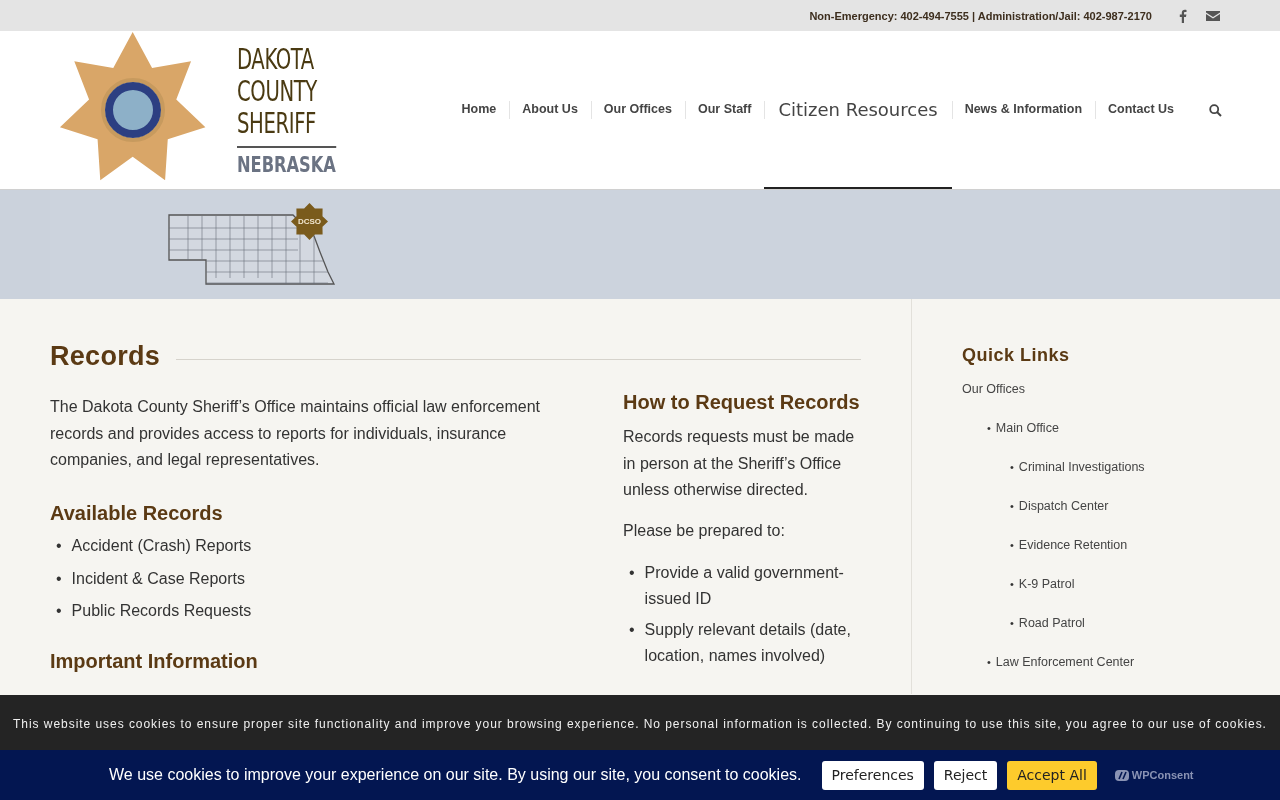 The image size is (1280, 800). What do you see at coordinates (980, 15) in the screenshot?
I see `contact-phones: Non-Emergency: 402-494-7555 | Administration/Jail: 402-987-2170` at bounding box center [980, 15].